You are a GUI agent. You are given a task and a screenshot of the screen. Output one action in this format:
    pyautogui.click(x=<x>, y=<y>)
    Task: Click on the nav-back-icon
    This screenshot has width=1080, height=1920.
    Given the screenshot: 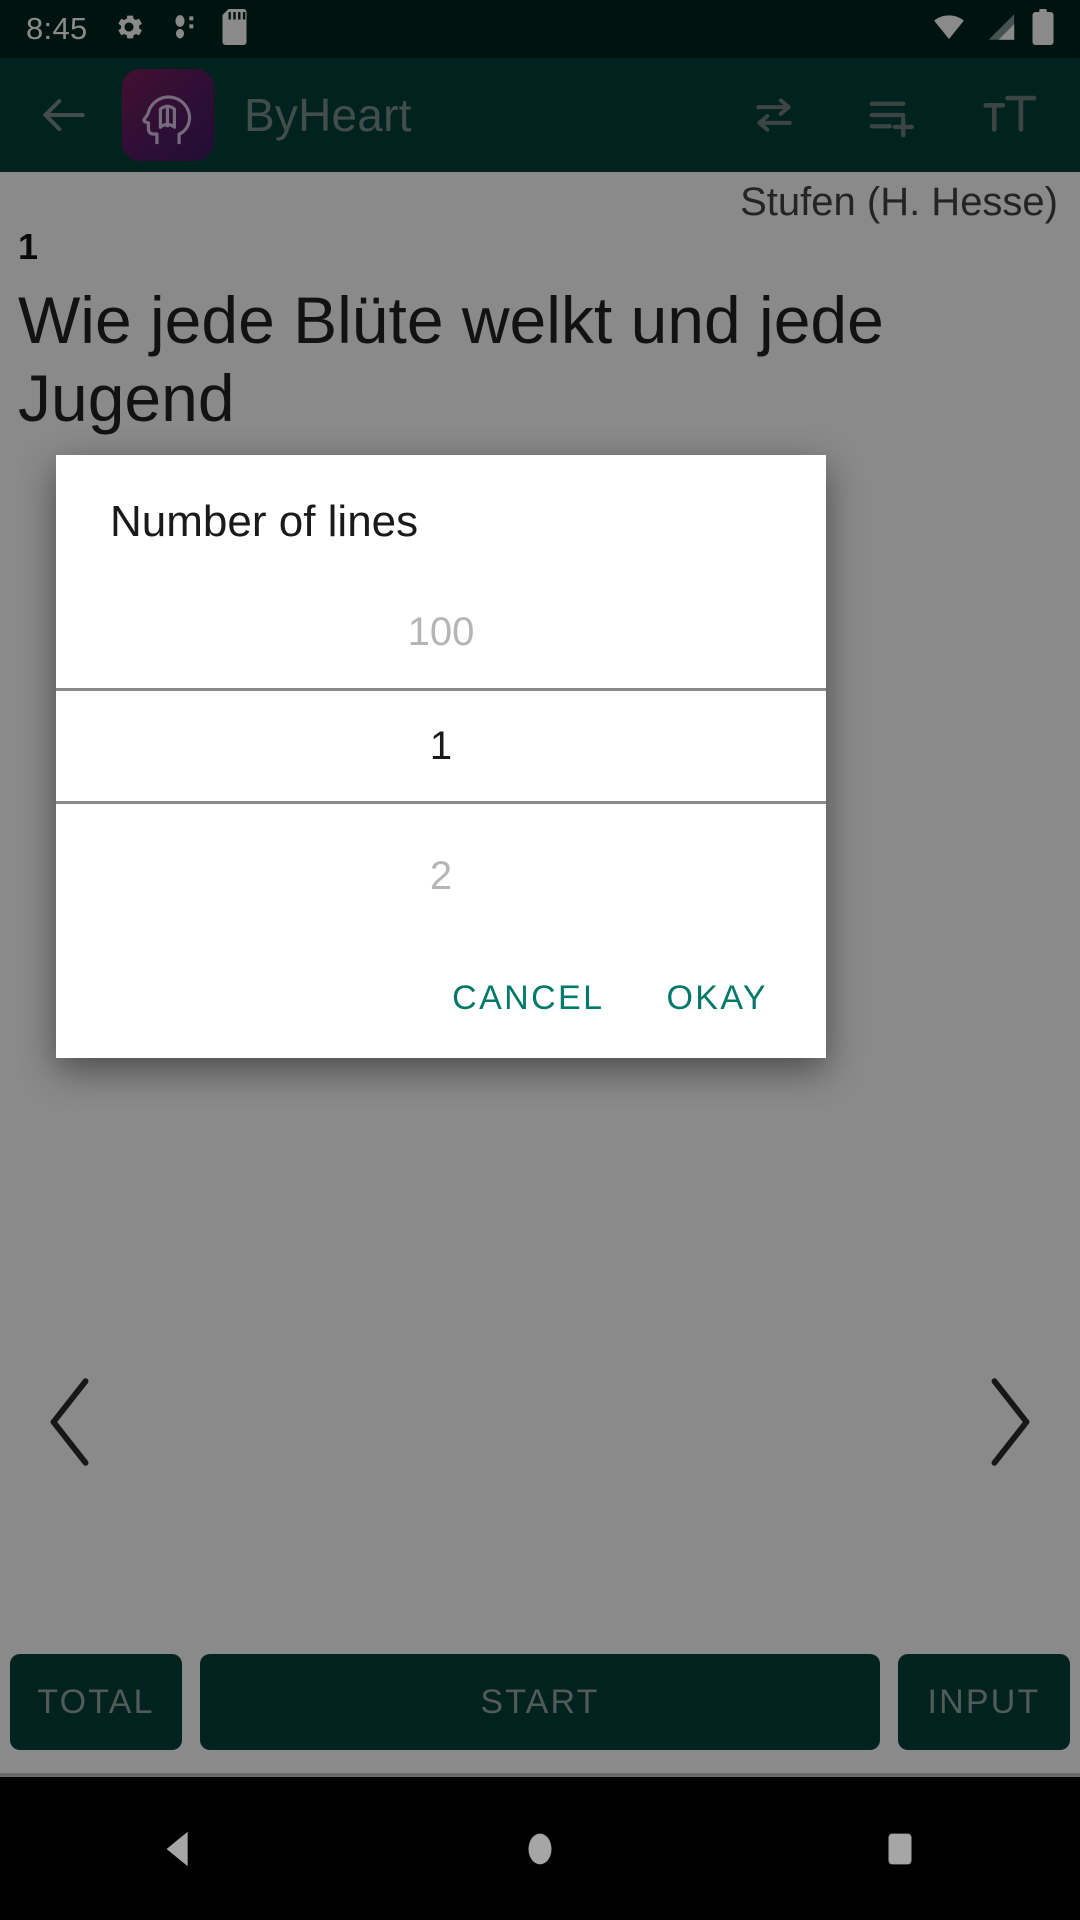 What is the action you would take?
    pyautogui.click(x=180, y=1848)
    